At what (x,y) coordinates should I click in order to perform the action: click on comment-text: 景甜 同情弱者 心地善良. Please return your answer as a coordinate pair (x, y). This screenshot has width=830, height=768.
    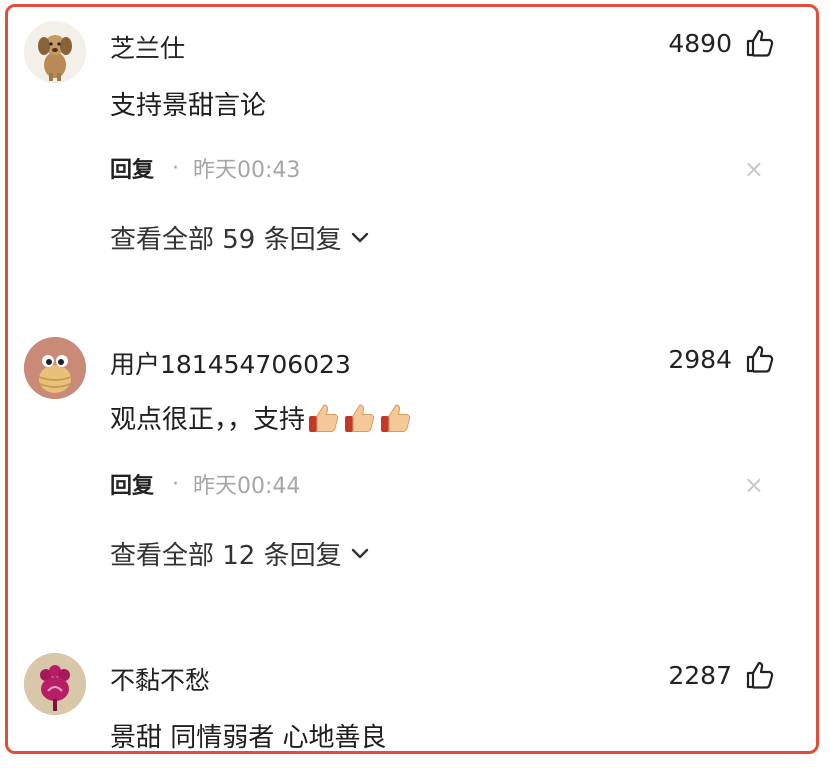
    Looking at the image, I should click on (248, 738).